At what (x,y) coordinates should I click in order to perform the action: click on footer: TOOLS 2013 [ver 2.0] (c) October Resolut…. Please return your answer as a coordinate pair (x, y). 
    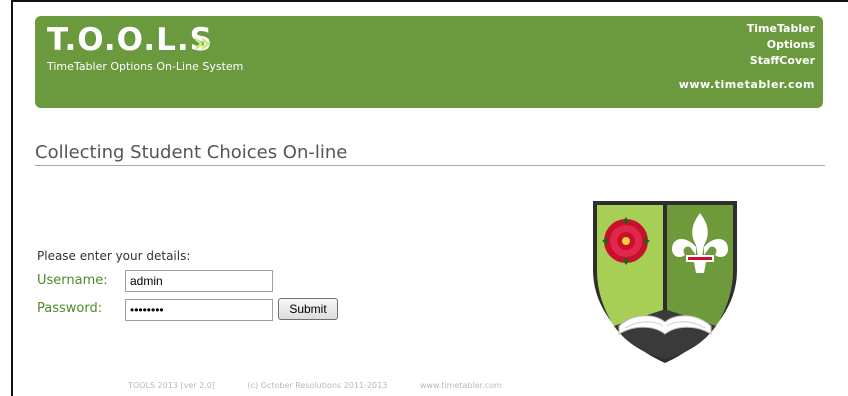
    Looking at the image, I should click on (330, 385).